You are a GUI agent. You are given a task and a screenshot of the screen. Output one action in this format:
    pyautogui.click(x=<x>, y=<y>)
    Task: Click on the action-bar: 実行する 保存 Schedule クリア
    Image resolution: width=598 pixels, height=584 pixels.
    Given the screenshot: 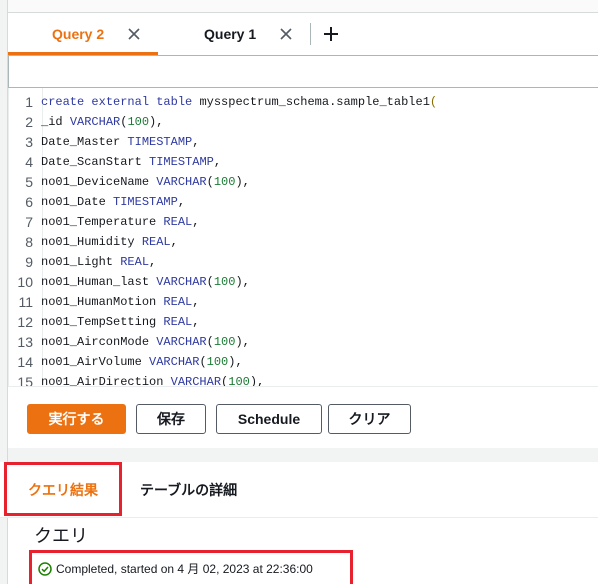 What is the action you would take?
    pyautogui.click(x=303, y=417)
    